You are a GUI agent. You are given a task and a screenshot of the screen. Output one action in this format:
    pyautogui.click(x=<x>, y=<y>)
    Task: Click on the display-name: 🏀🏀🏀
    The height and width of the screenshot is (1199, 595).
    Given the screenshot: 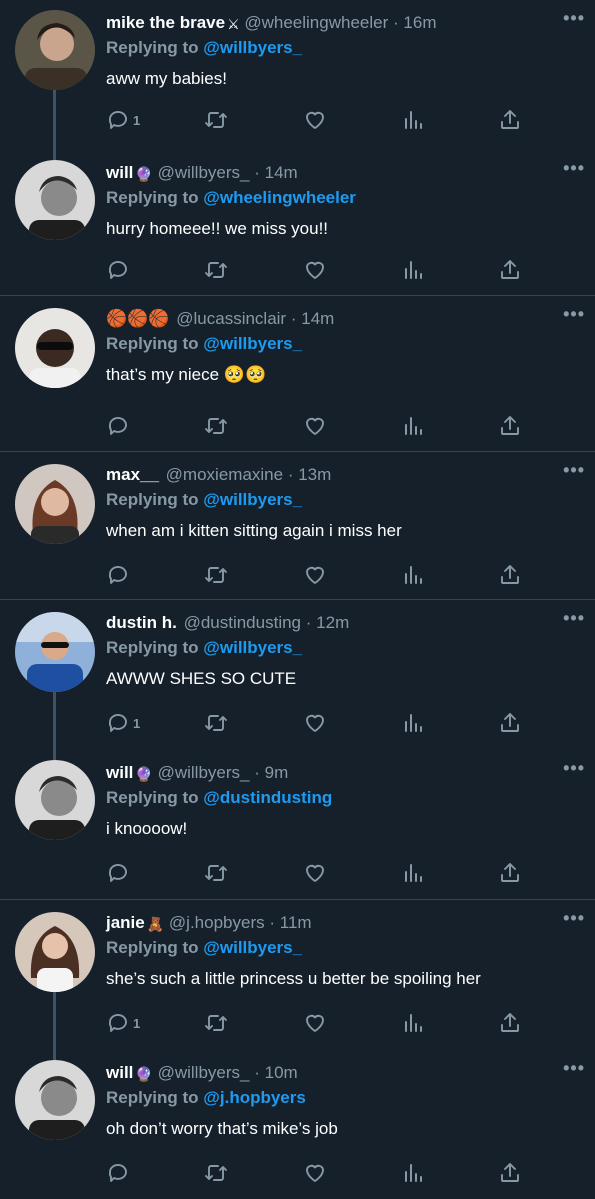 What is the action you would take?
    pyautogui.click(x=138, y=318)
    